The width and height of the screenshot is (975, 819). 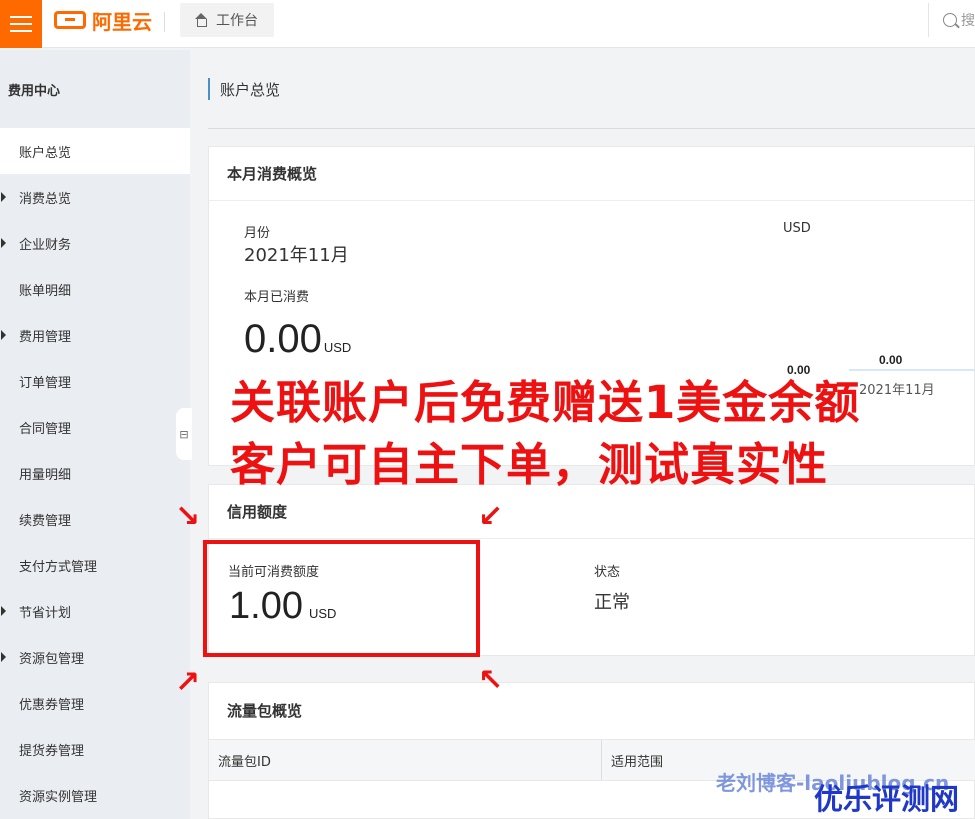 I want to click on sidebar-item: 资源实例管理, so click(x=95, y=795).